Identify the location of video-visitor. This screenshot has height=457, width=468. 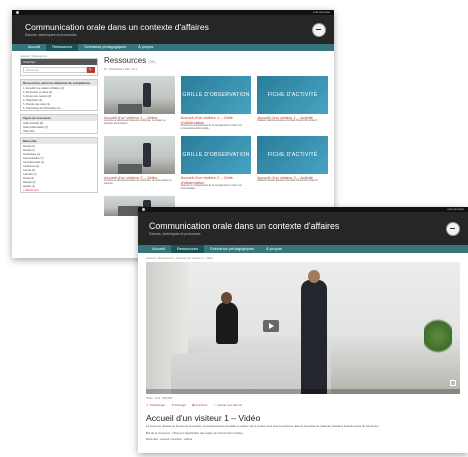
(314, 332).